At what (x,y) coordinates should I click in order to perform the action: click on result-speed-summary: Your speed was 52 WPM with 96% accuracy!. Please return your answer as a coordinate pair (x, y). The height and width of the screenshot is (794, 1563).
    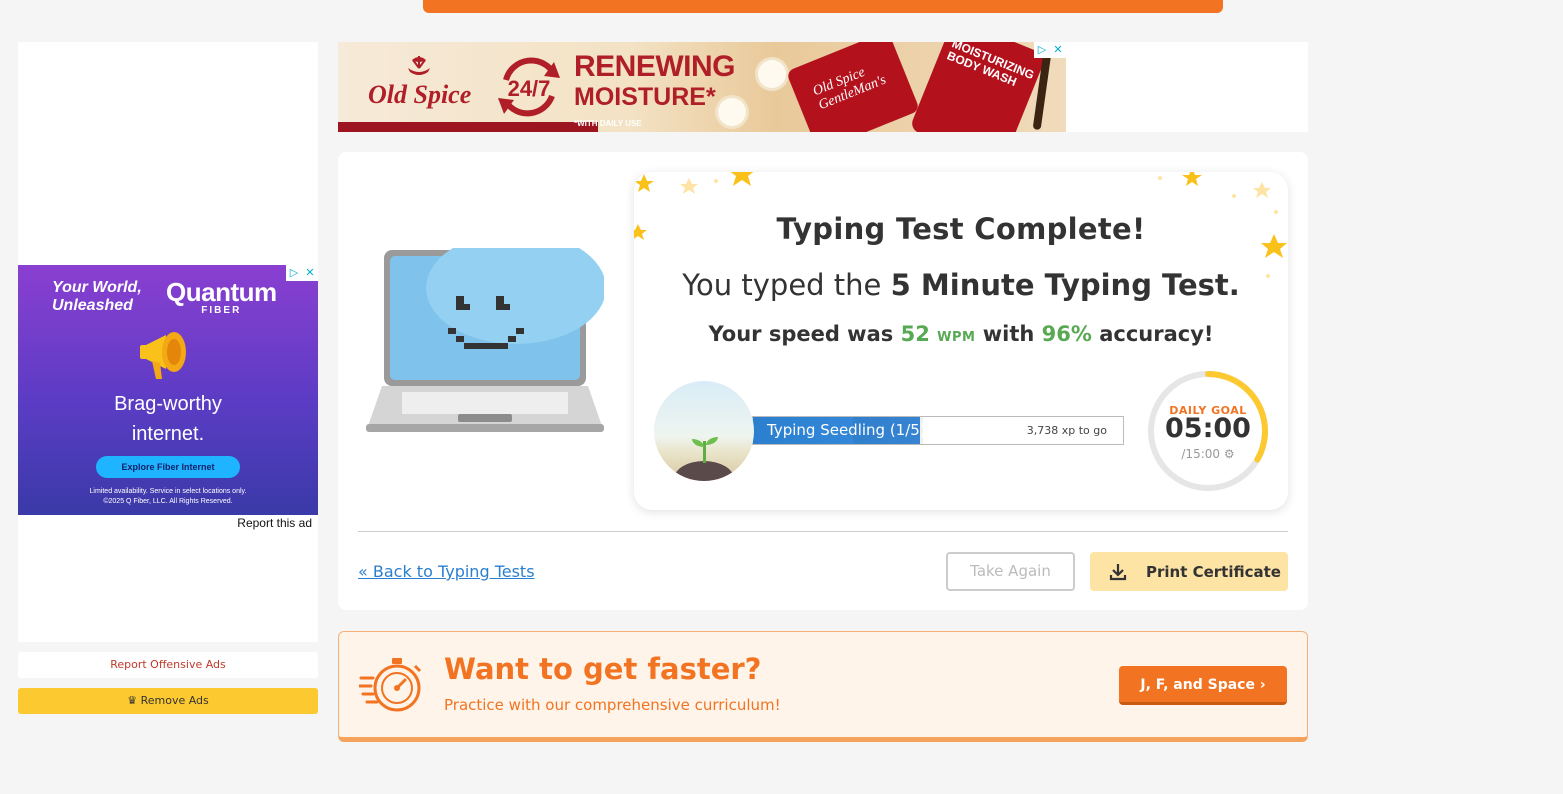
    Looking at the image, I should click on (961, 334).